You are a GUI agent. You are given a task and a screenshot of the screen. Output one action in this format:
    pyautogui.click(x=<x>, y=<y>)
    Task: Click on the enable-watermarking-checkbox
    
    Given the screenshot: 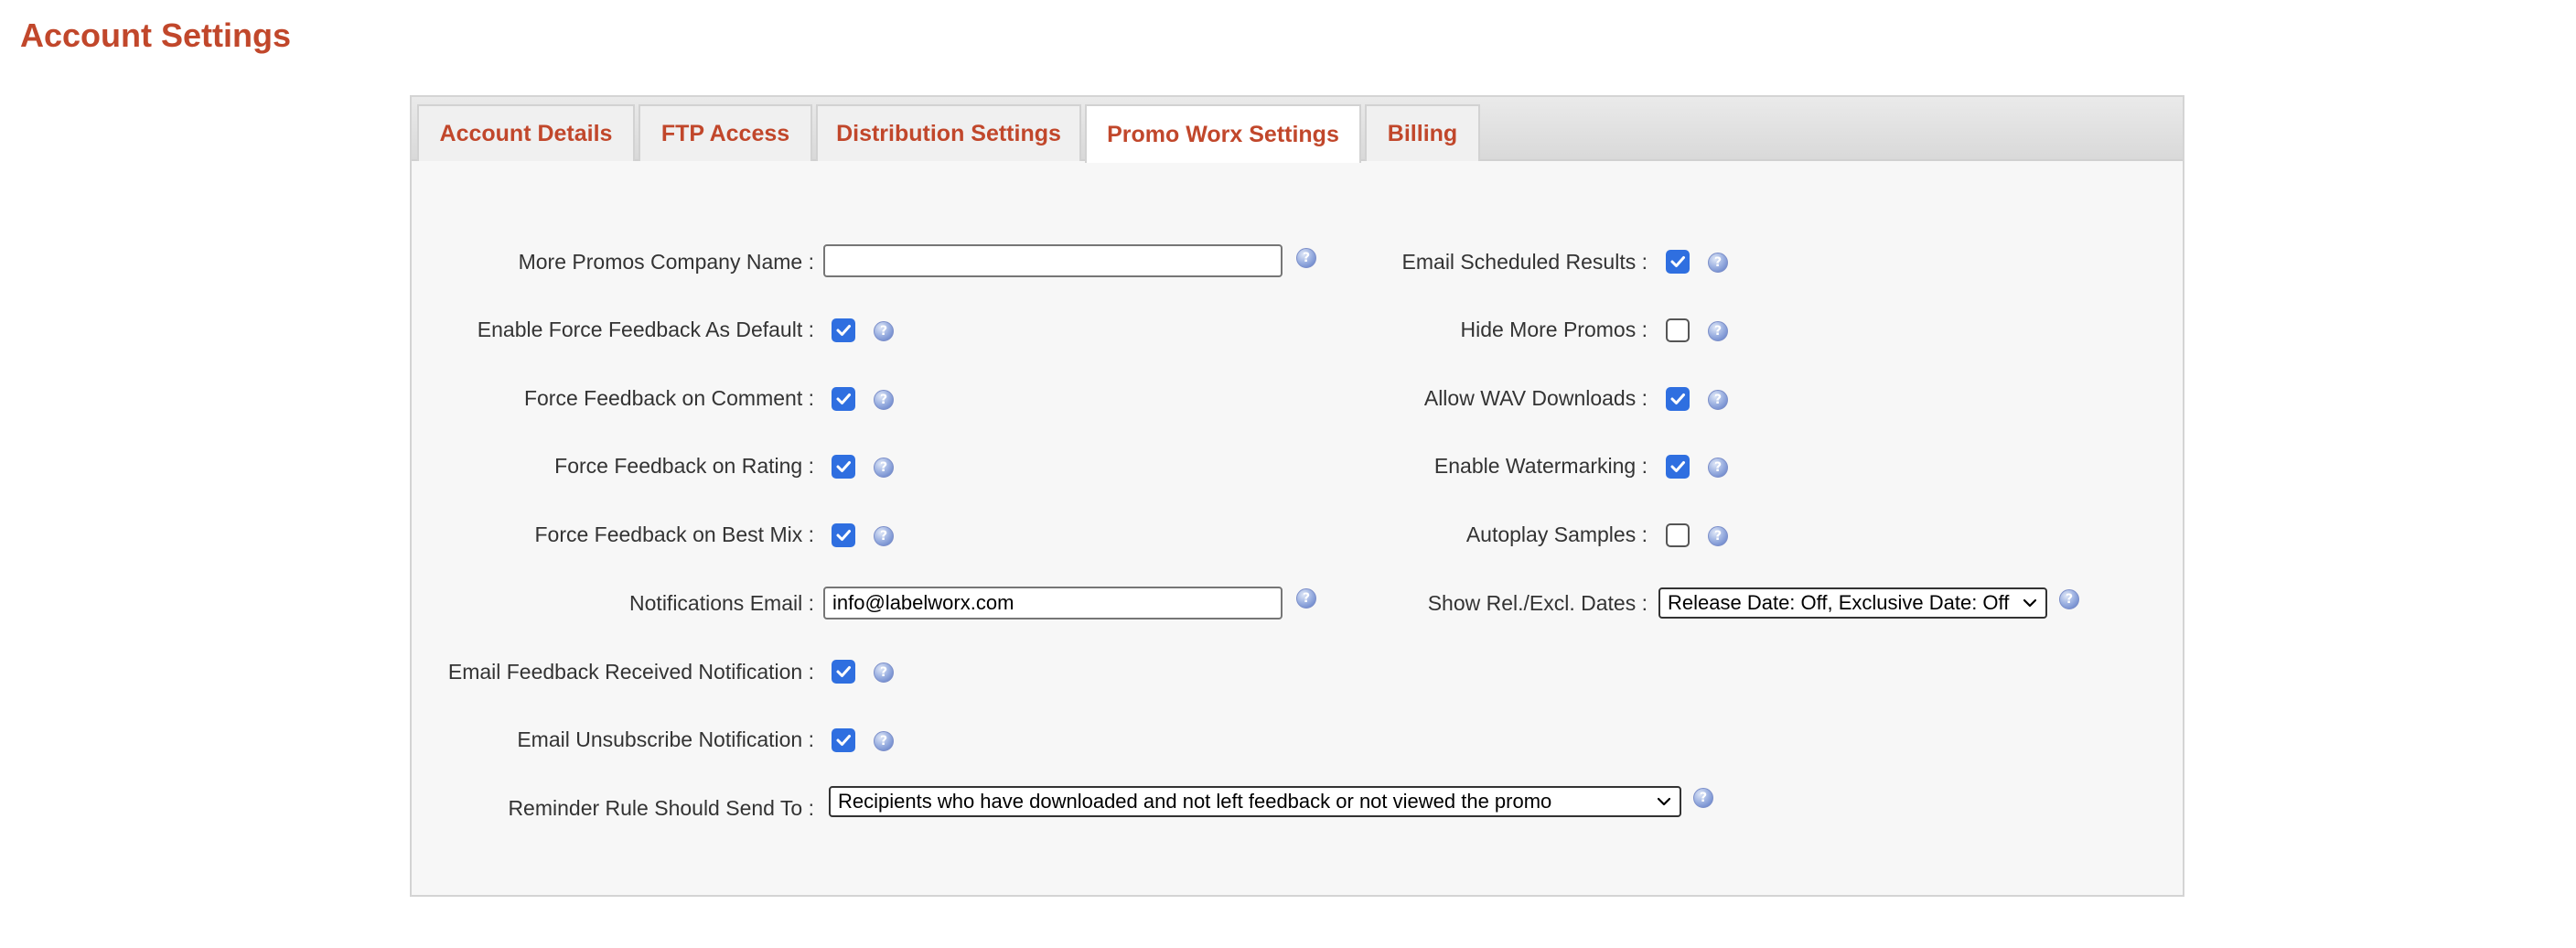 What is the action you would take?
    pyautogui.click(x=1678, y=467)
    